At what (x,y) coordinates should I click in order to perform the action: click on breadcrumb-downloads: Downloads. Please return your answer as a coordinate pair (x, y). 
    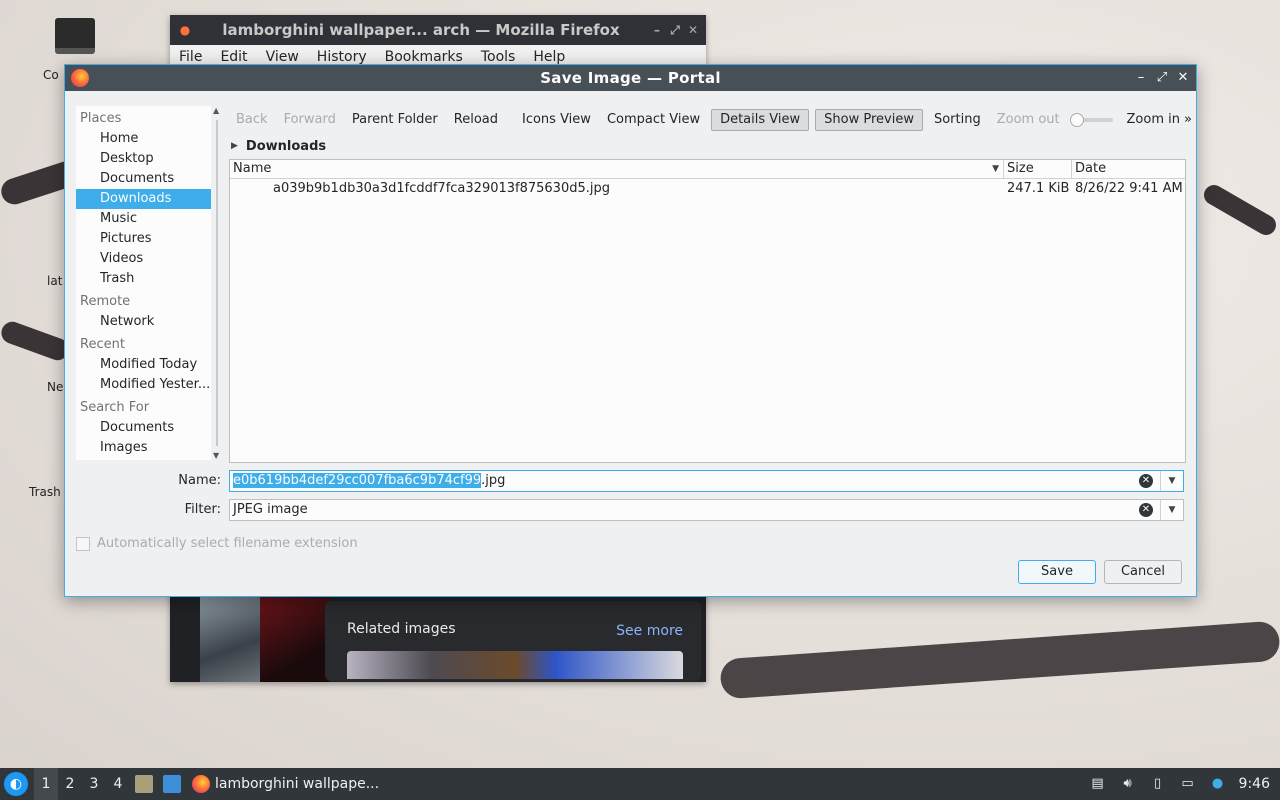
    Looking at the image, I should click on (286, 146).